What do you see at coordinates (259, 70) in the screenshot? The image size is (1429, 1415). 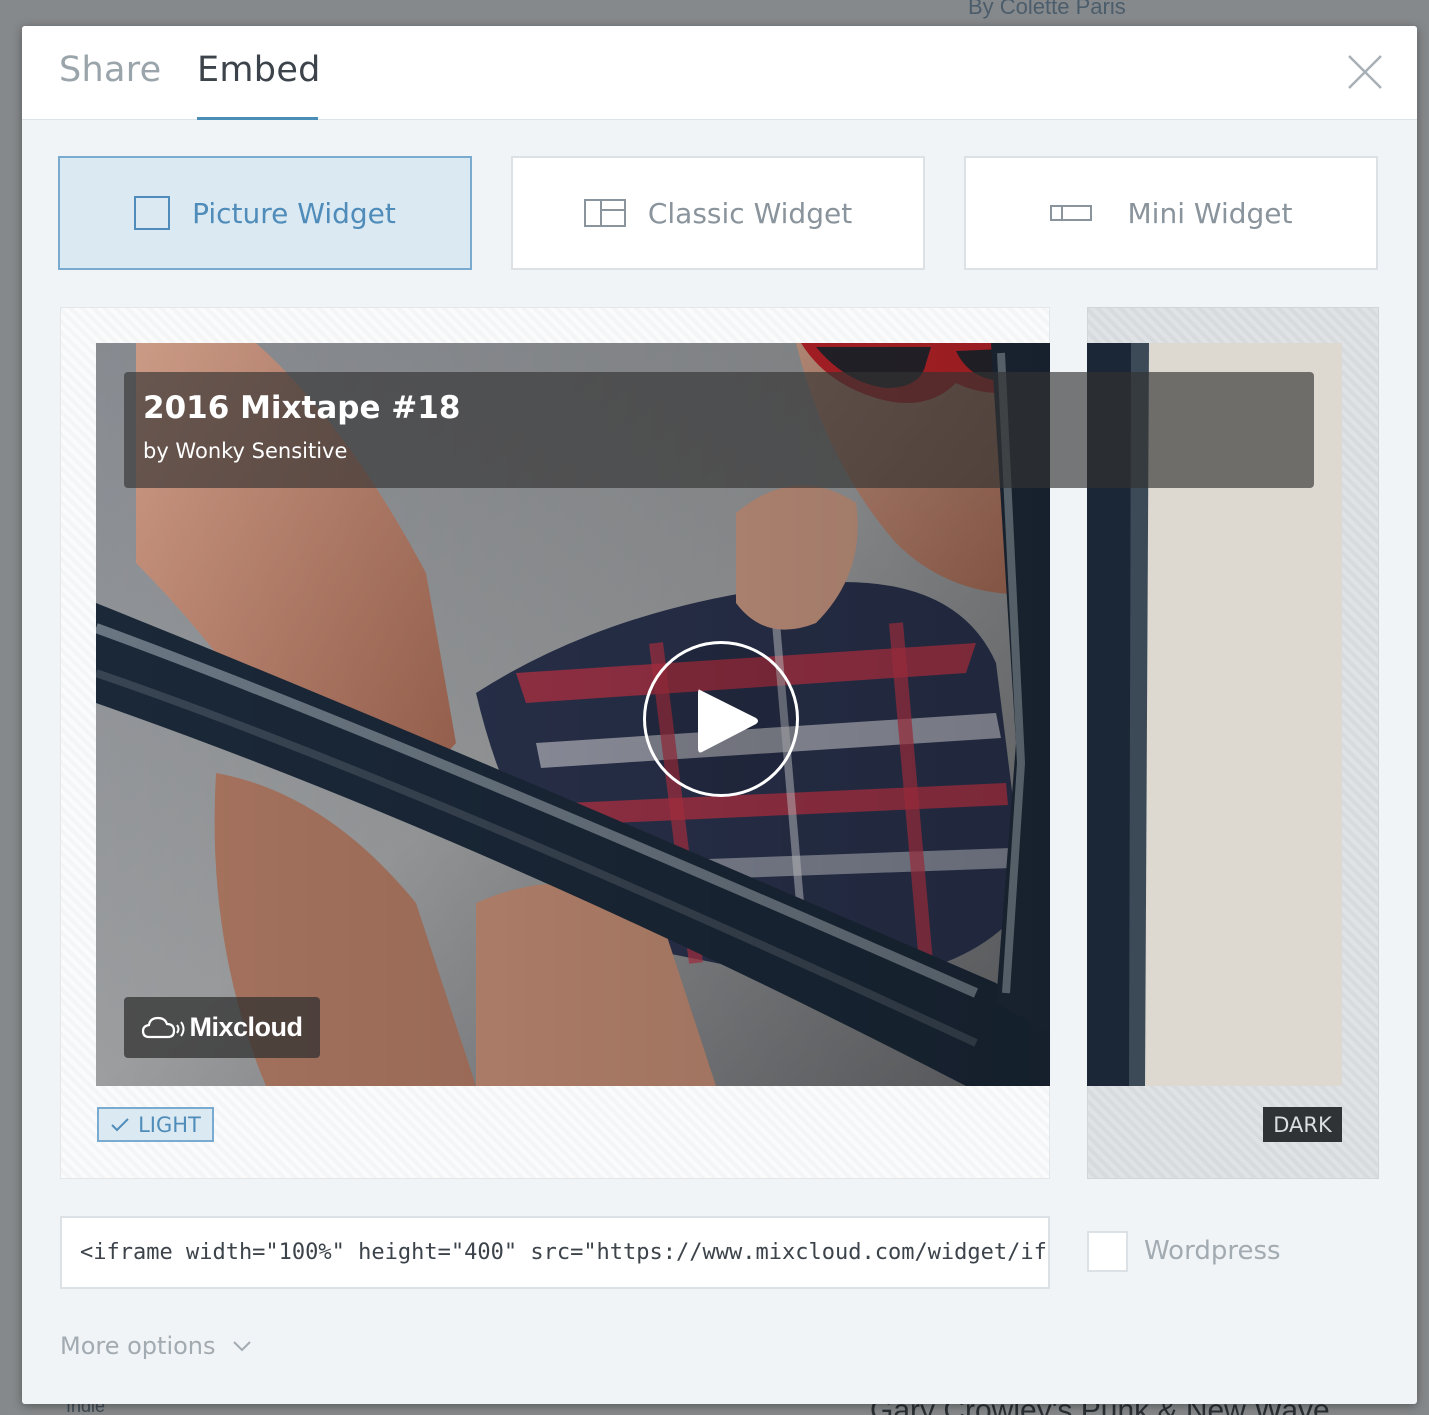 I see `tab-embed: Embed` at bounding box center [259, 70].